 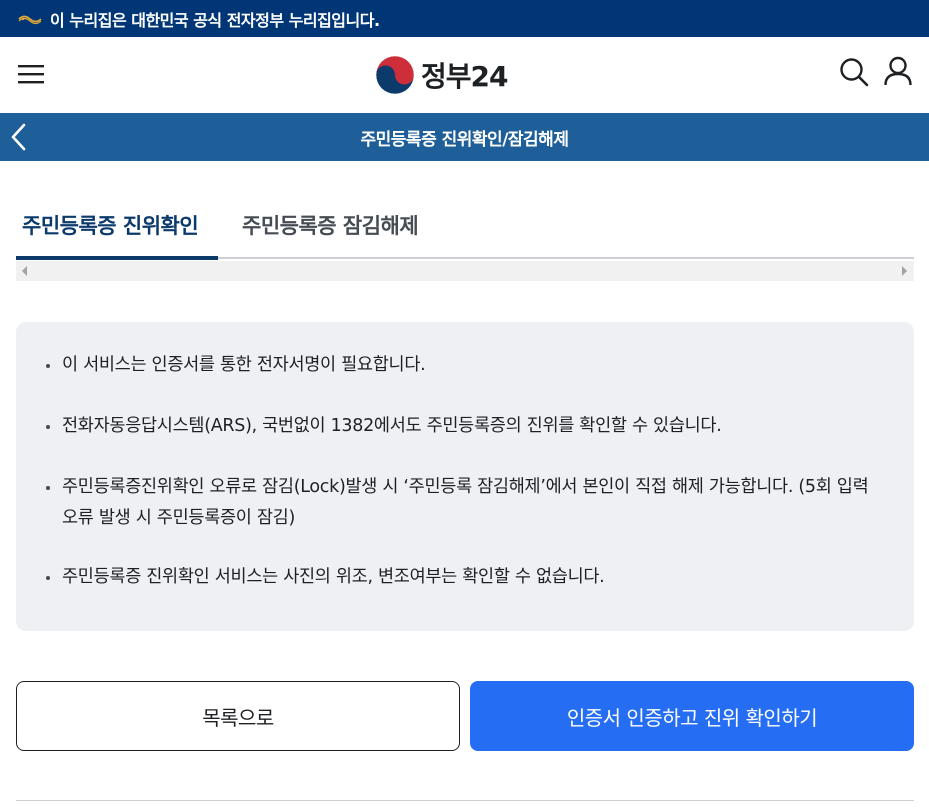 I want to click on tab-list: 주민등록증 진위확인 주민등록증 잠김해제, so click(x=465, y=225).